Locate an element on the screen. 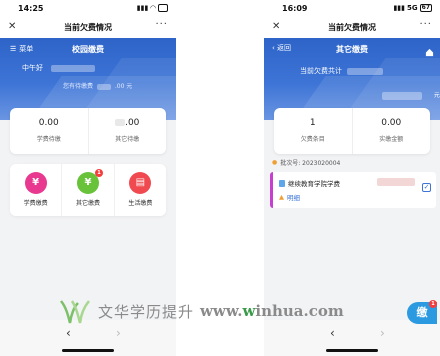 This screenshot has width=440, height=356. network-type: 5G is located at coordinates (412, 8).